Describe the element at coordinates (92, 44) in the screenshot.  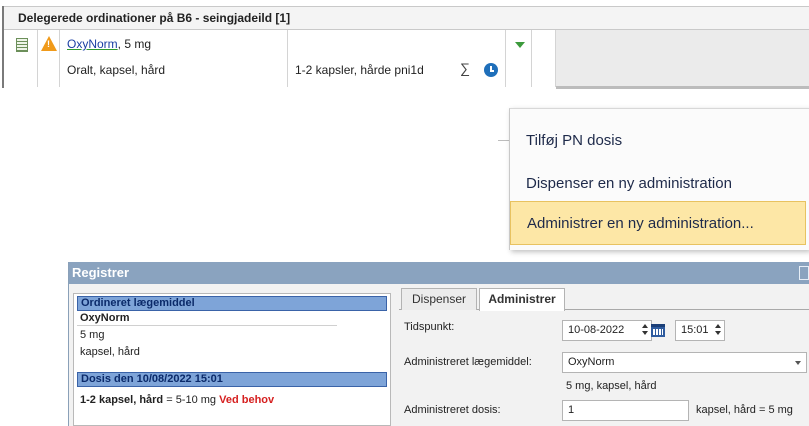
I see `drug-link: OxyNorm` at that location.